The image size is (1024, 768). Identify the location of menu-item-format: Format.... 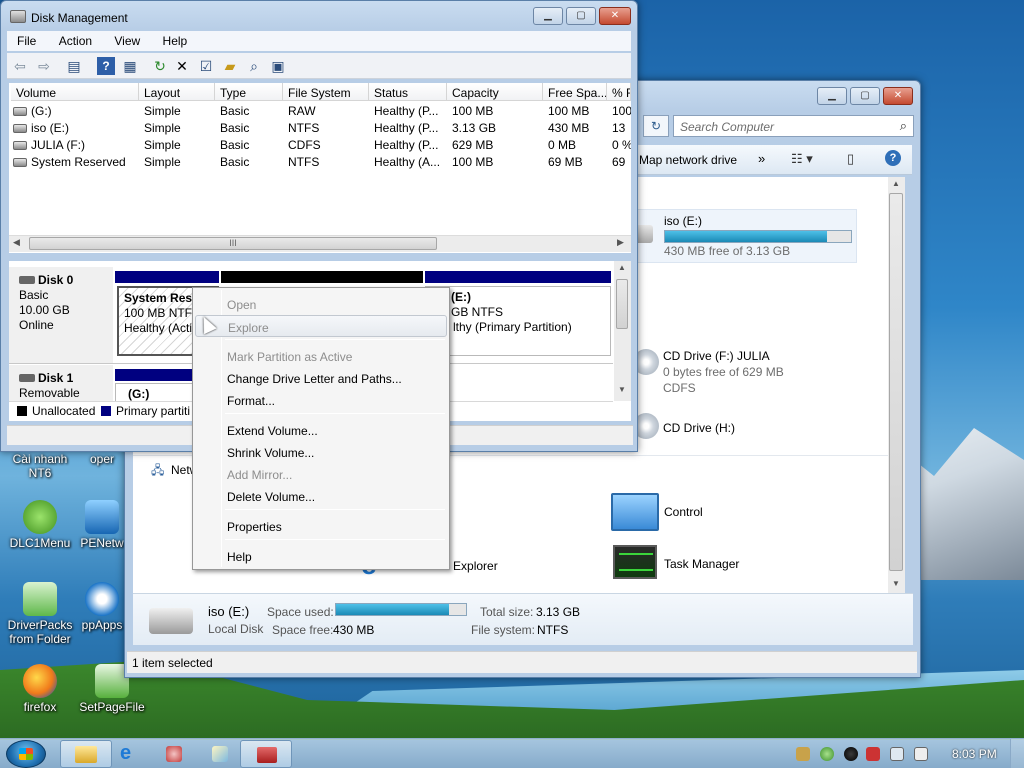
(321, 400).